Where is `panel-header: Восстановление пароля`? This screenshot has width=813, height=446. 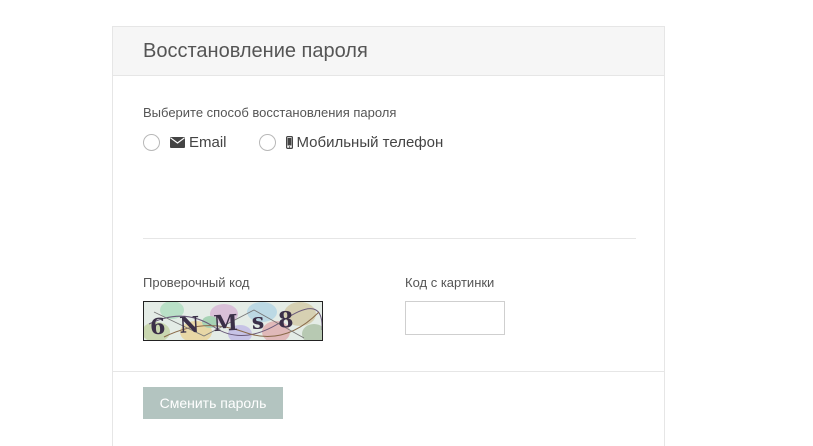 panel-header: Восстановление пароля is located at coordinates (388, 51).